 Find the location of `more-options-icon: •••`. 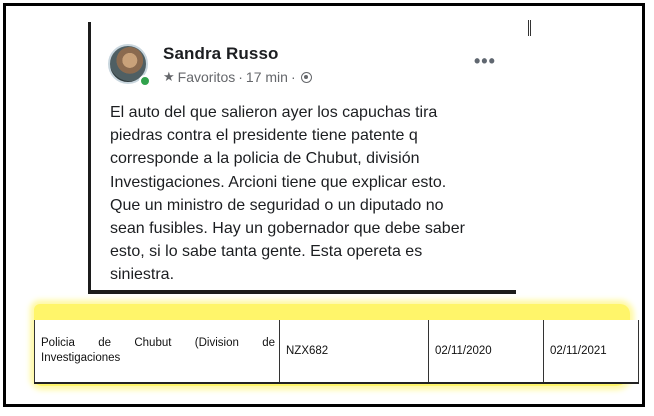

more-options-icon: ••• is located at coordinates (485, 61).